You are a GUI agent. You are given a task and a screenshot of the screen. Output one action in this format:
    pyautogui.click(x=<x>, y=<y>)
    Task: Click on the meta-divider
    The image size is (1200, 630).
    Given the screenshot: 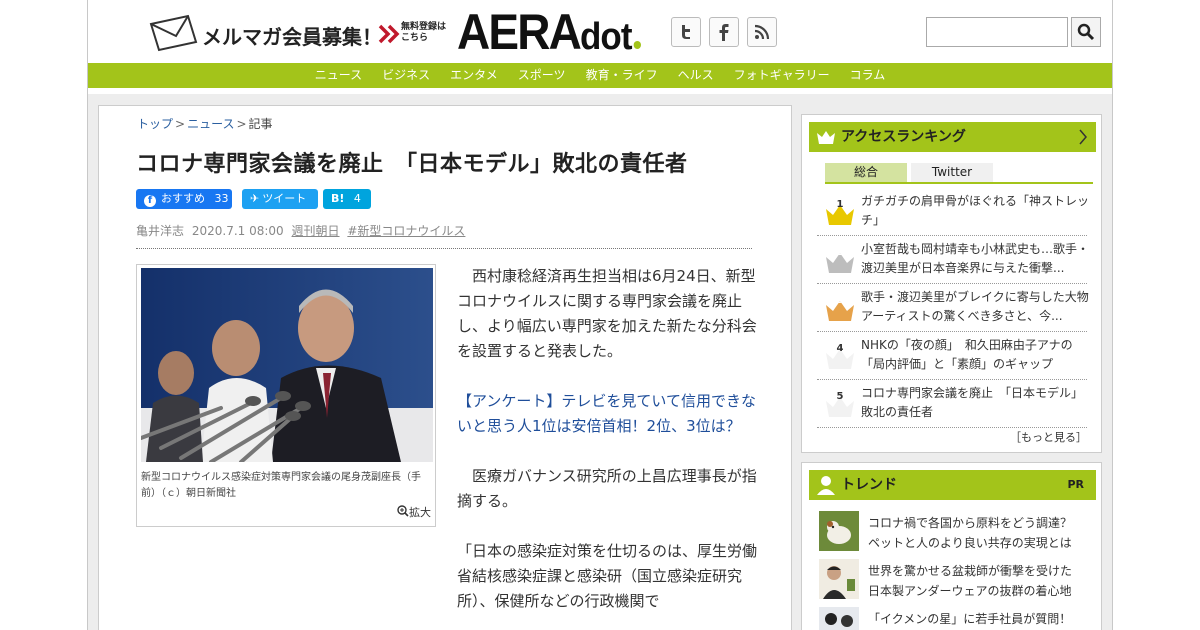 What is the action you would take?
    pyautogui.click(x=444, y=248)
    